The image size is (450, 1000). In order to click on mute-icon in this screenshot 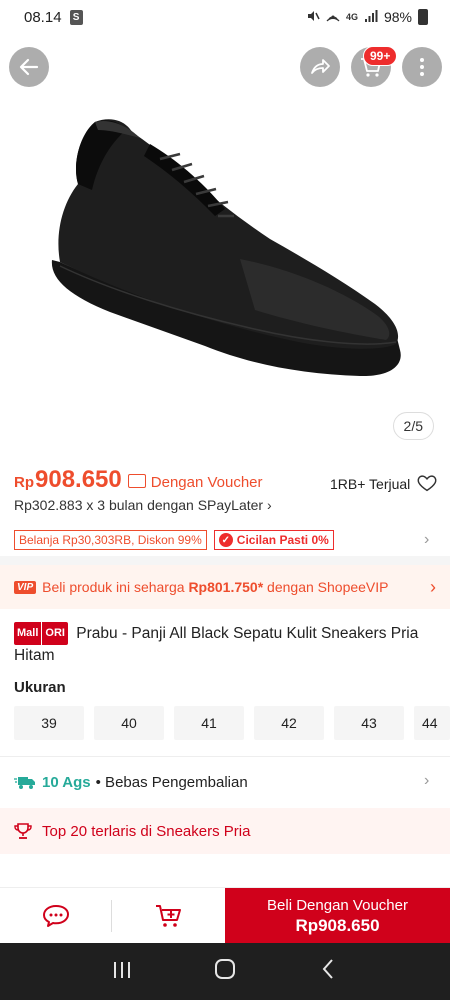, I will do `click(313, 17)`.